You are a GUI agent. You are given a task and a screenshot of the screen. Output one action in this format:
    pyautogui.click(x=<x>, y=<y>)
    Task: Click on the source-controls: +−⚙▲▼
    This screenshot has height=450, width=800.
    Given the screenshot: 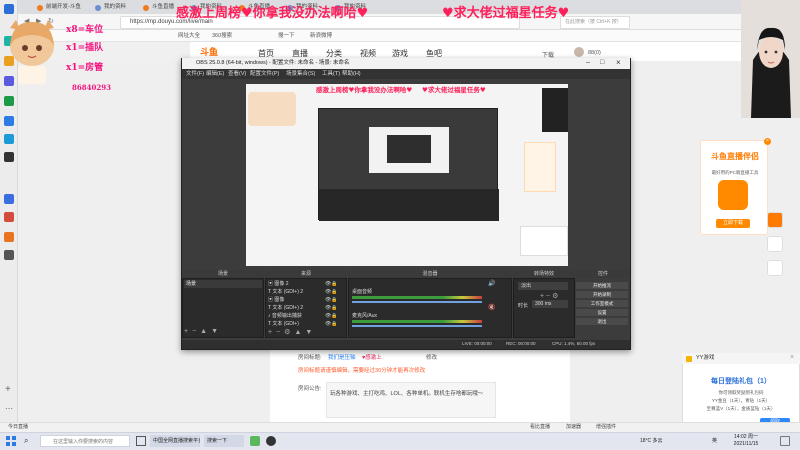 What is the action you would take?
    pyautogui.click(x=292, y=332)
    